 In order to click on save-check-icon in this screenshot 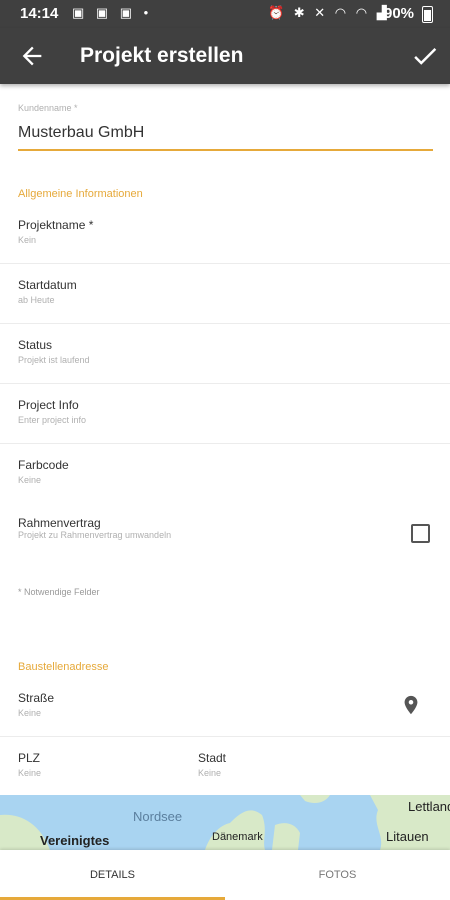, I will do `click(425, 56)`.